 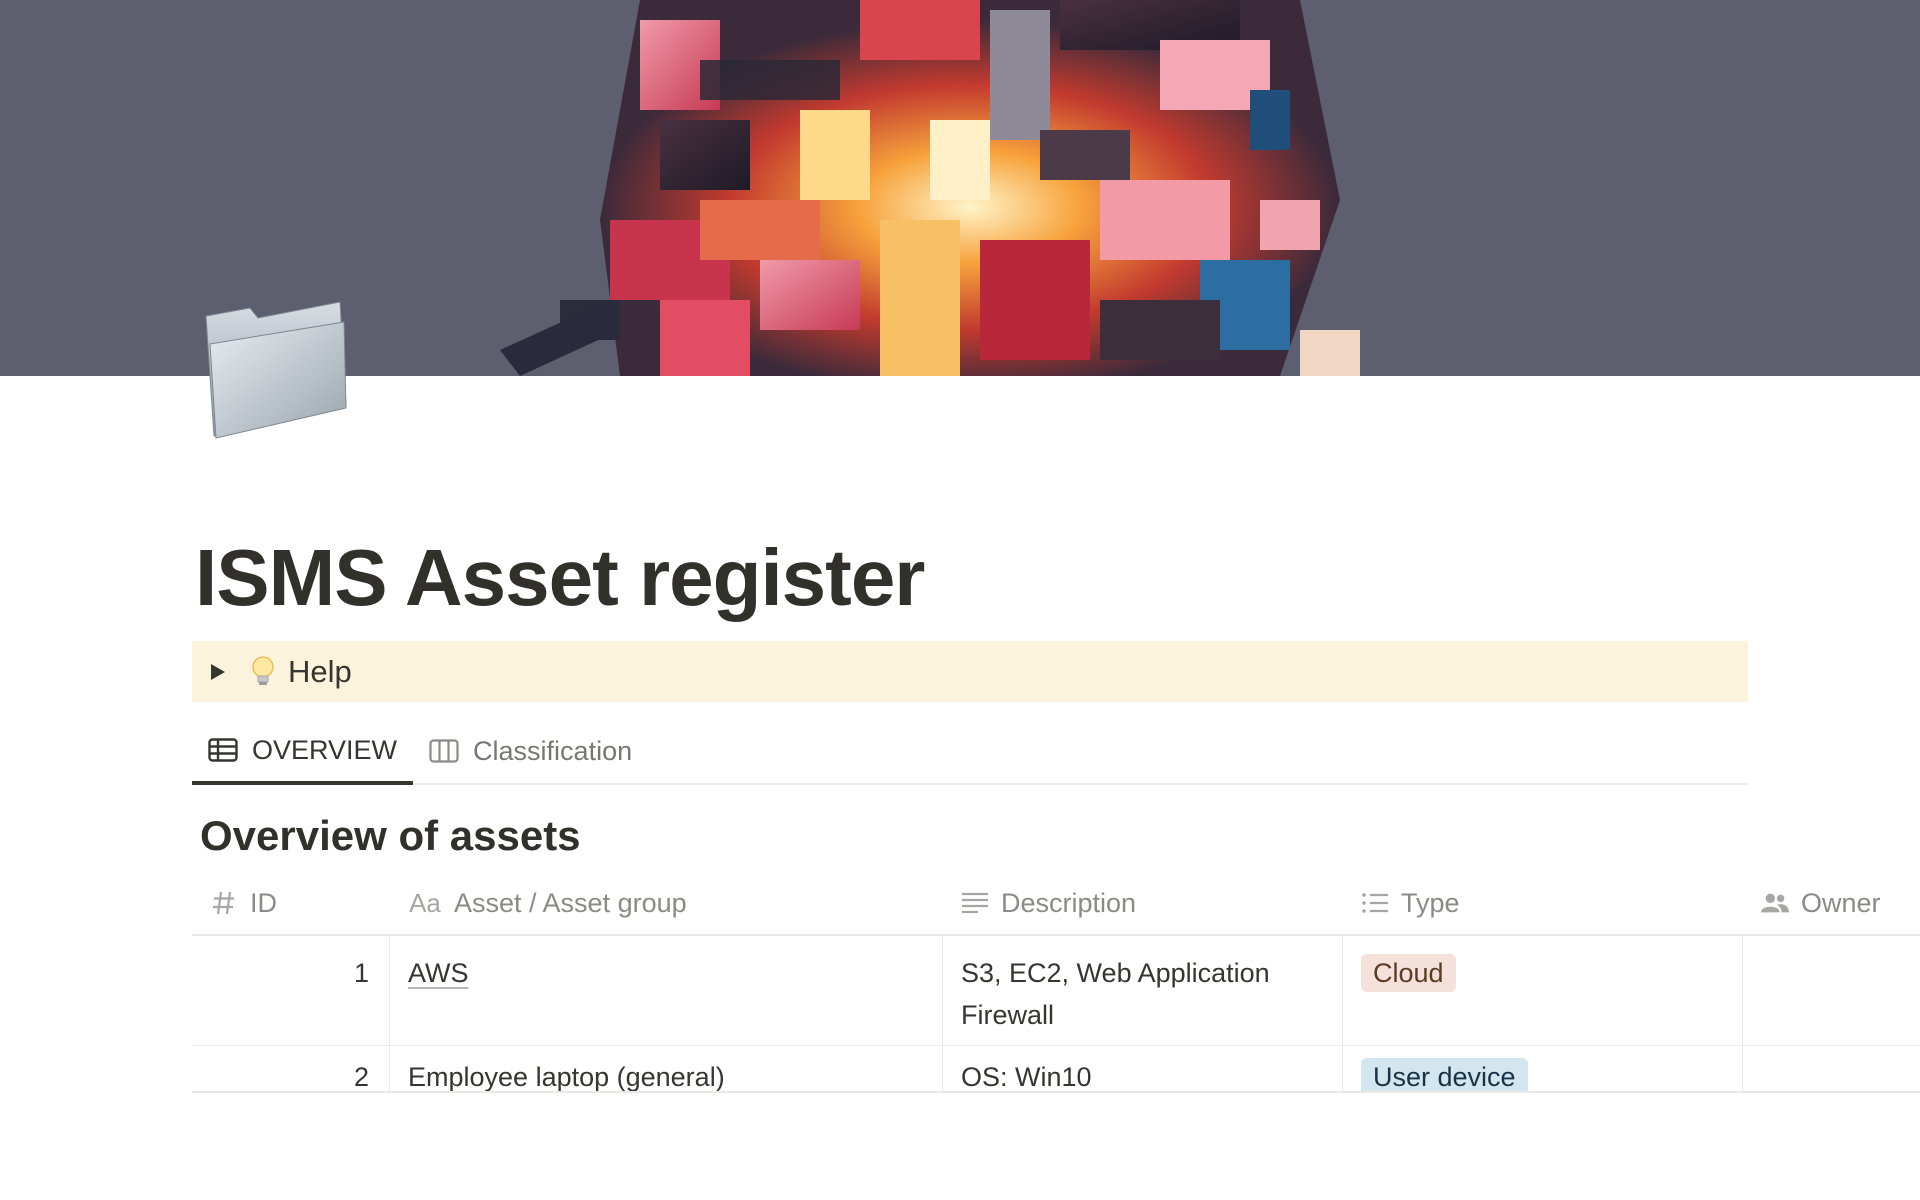 I want to click on table-icon, so click(x=224, y=750).